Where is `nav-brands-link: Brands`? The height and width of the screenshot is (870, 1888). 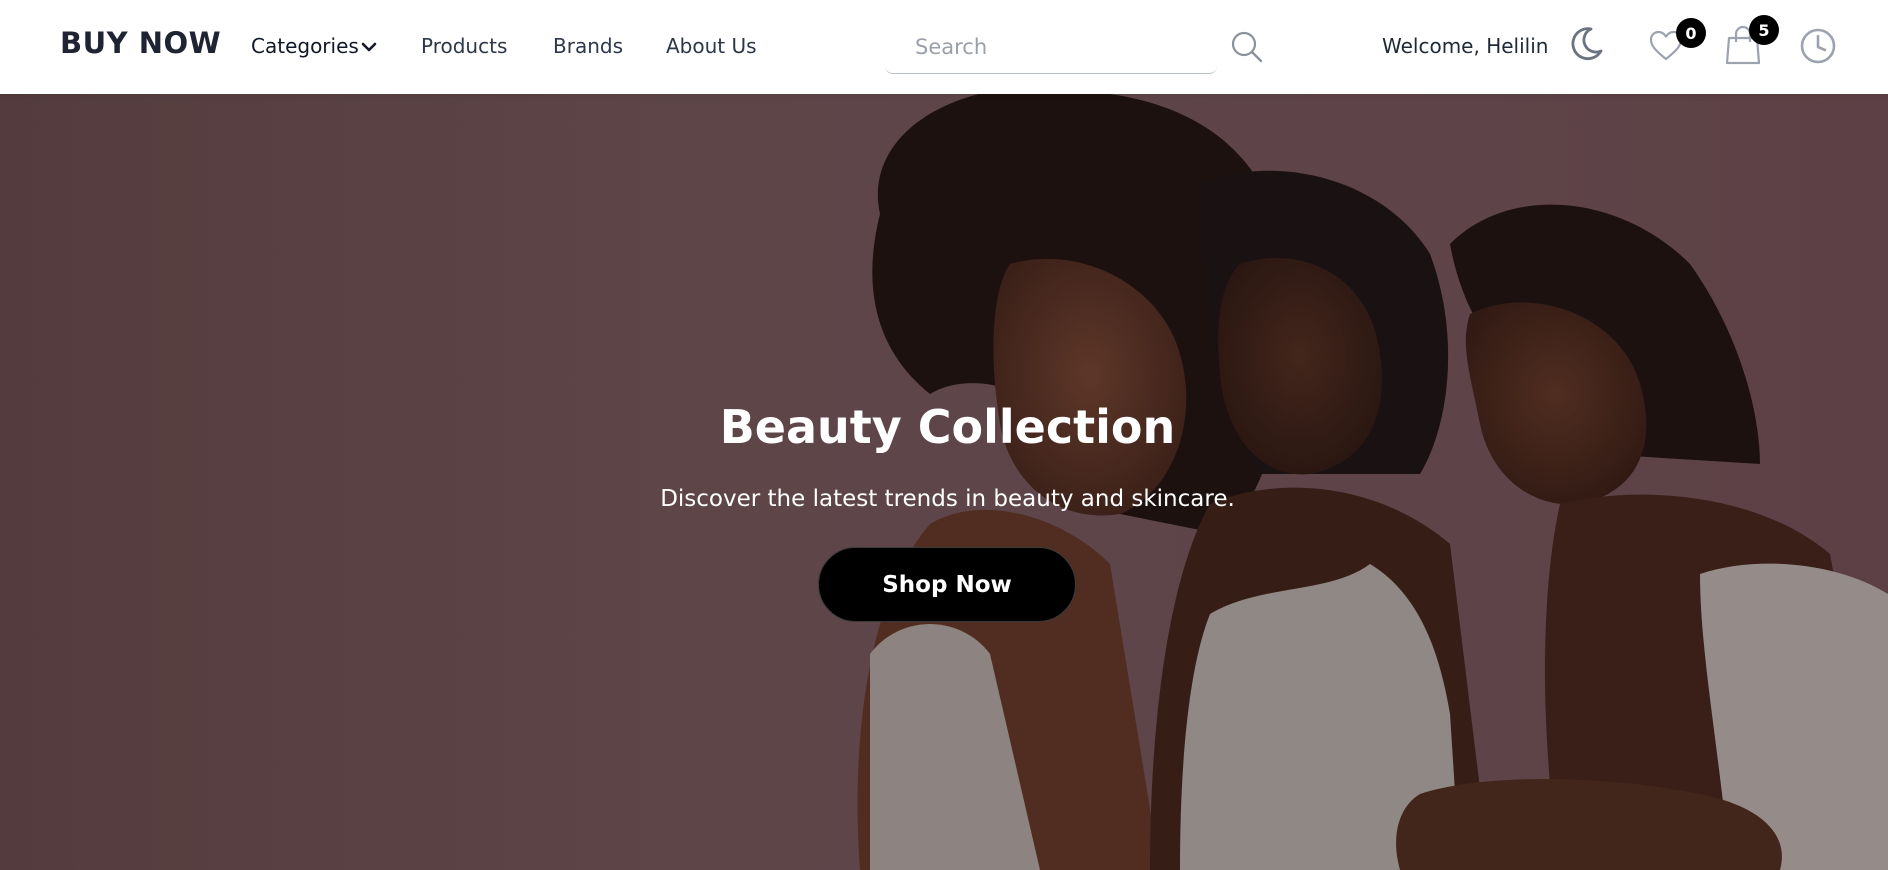
nav-brands-link: Brands is located at coordinates (588, 46).